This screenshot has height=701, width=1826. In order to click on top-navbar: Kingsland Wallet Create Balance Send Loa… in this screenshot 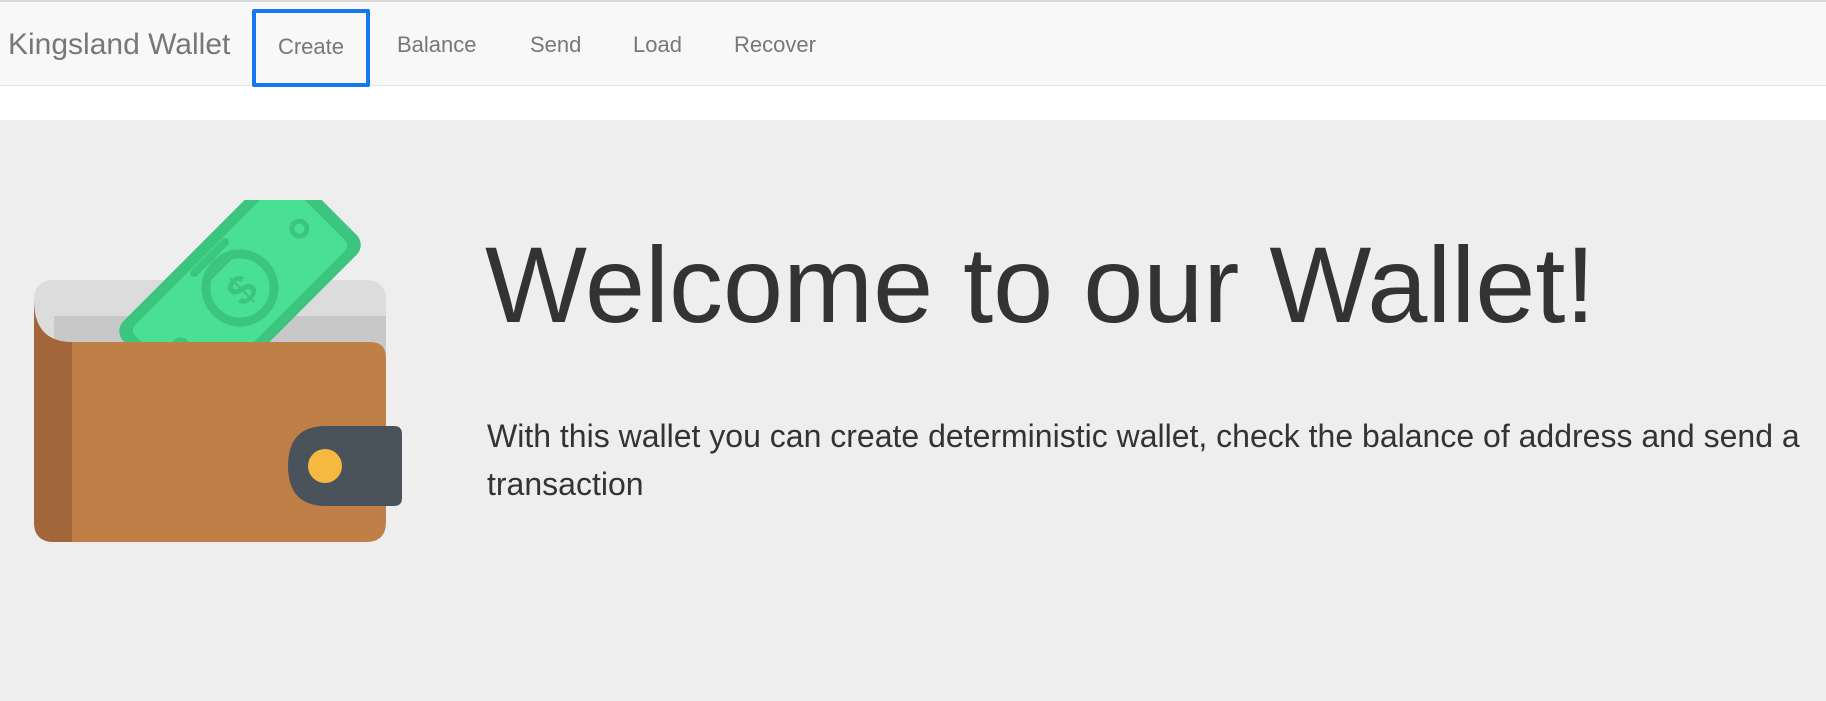, I will do `click(913, 43)`.